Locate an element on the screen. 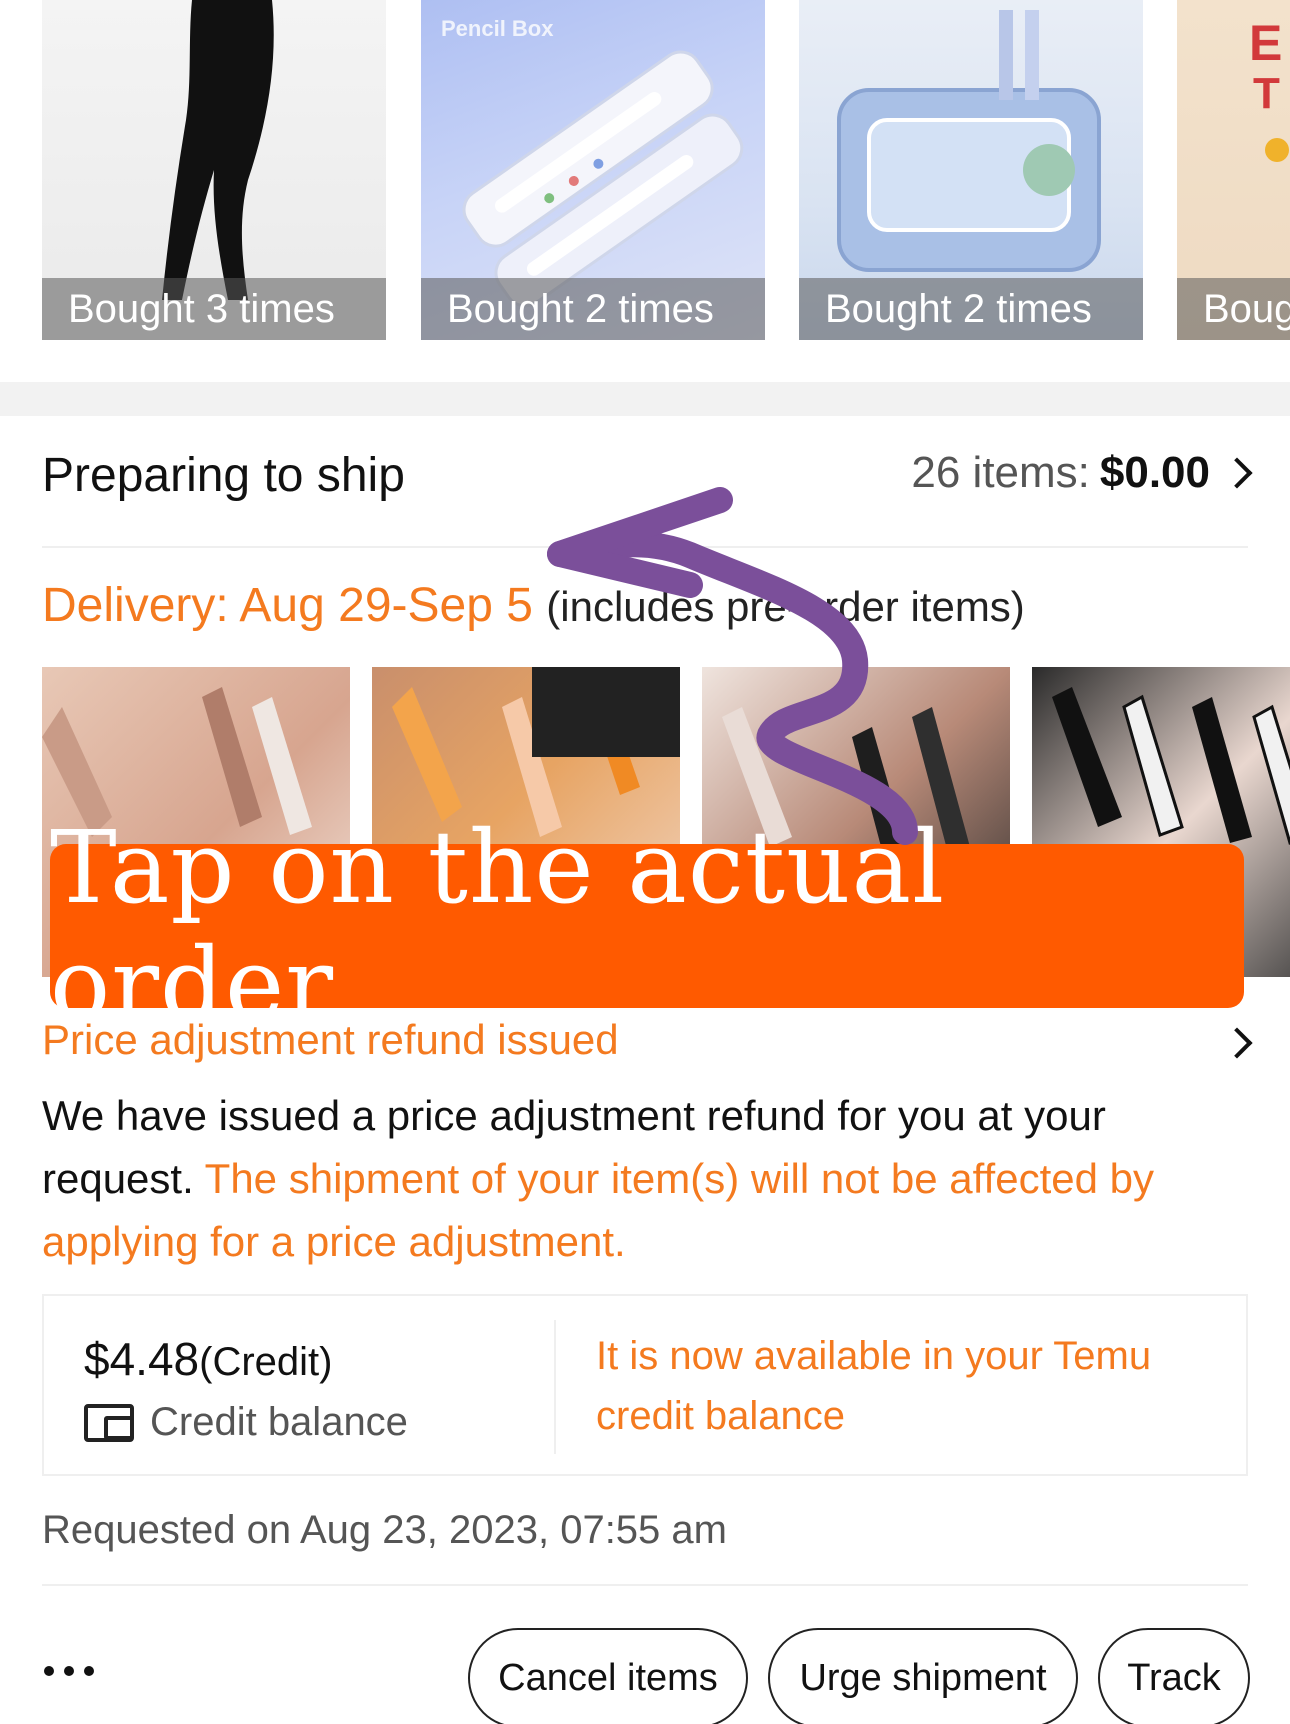 The image size is (1290, 1724). order-total: $0.00 is located at coordinates (1154, 472).